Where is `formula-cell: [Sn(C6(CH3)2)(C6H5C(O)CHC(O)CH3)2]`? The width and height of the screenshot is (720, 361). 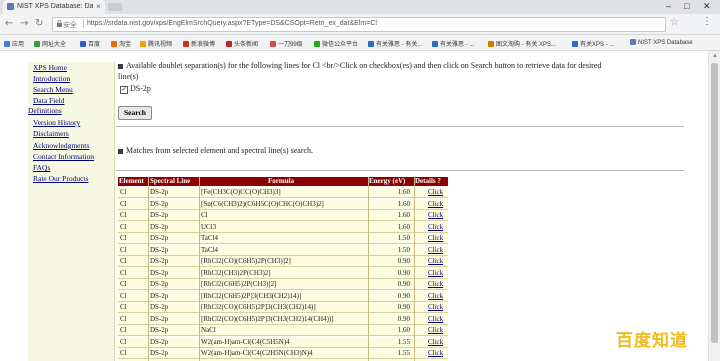
formula-cell: [Sn(C6(CH3)2)(C6H5C(O)CHC(O)CH3)2] is located at coordinates (262, 203).